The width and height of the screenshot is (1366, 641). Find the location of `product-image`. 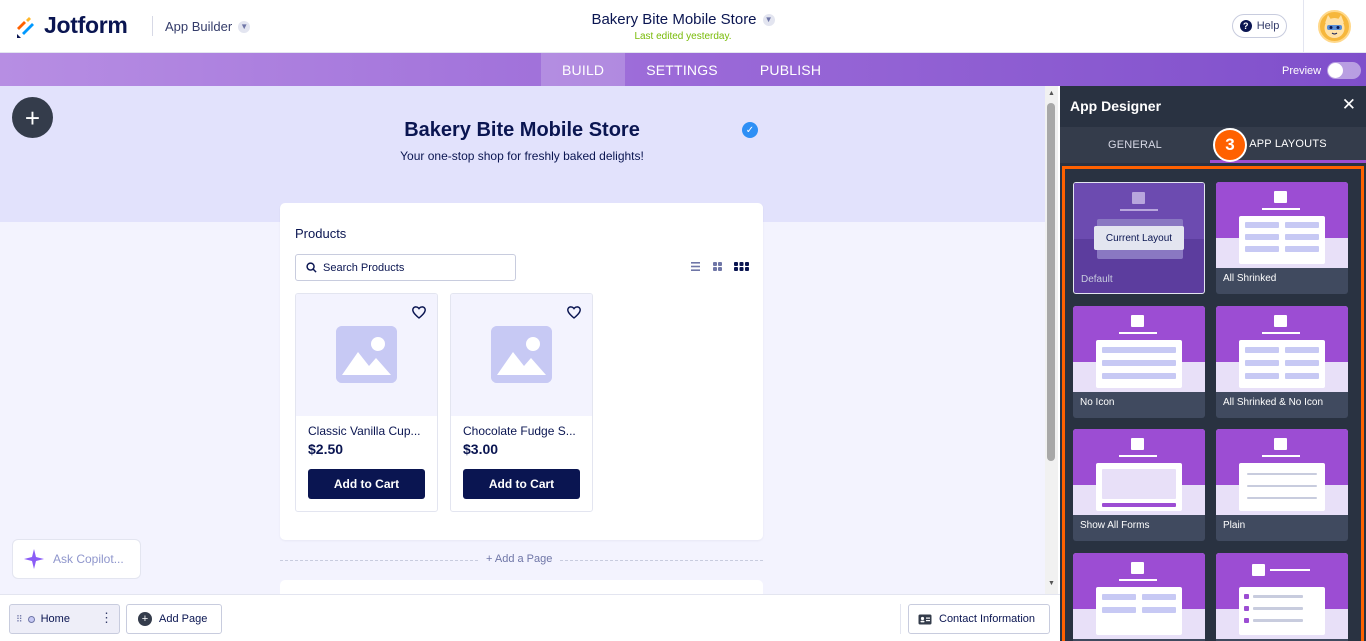

product-image is located at coordinates (366, 355).